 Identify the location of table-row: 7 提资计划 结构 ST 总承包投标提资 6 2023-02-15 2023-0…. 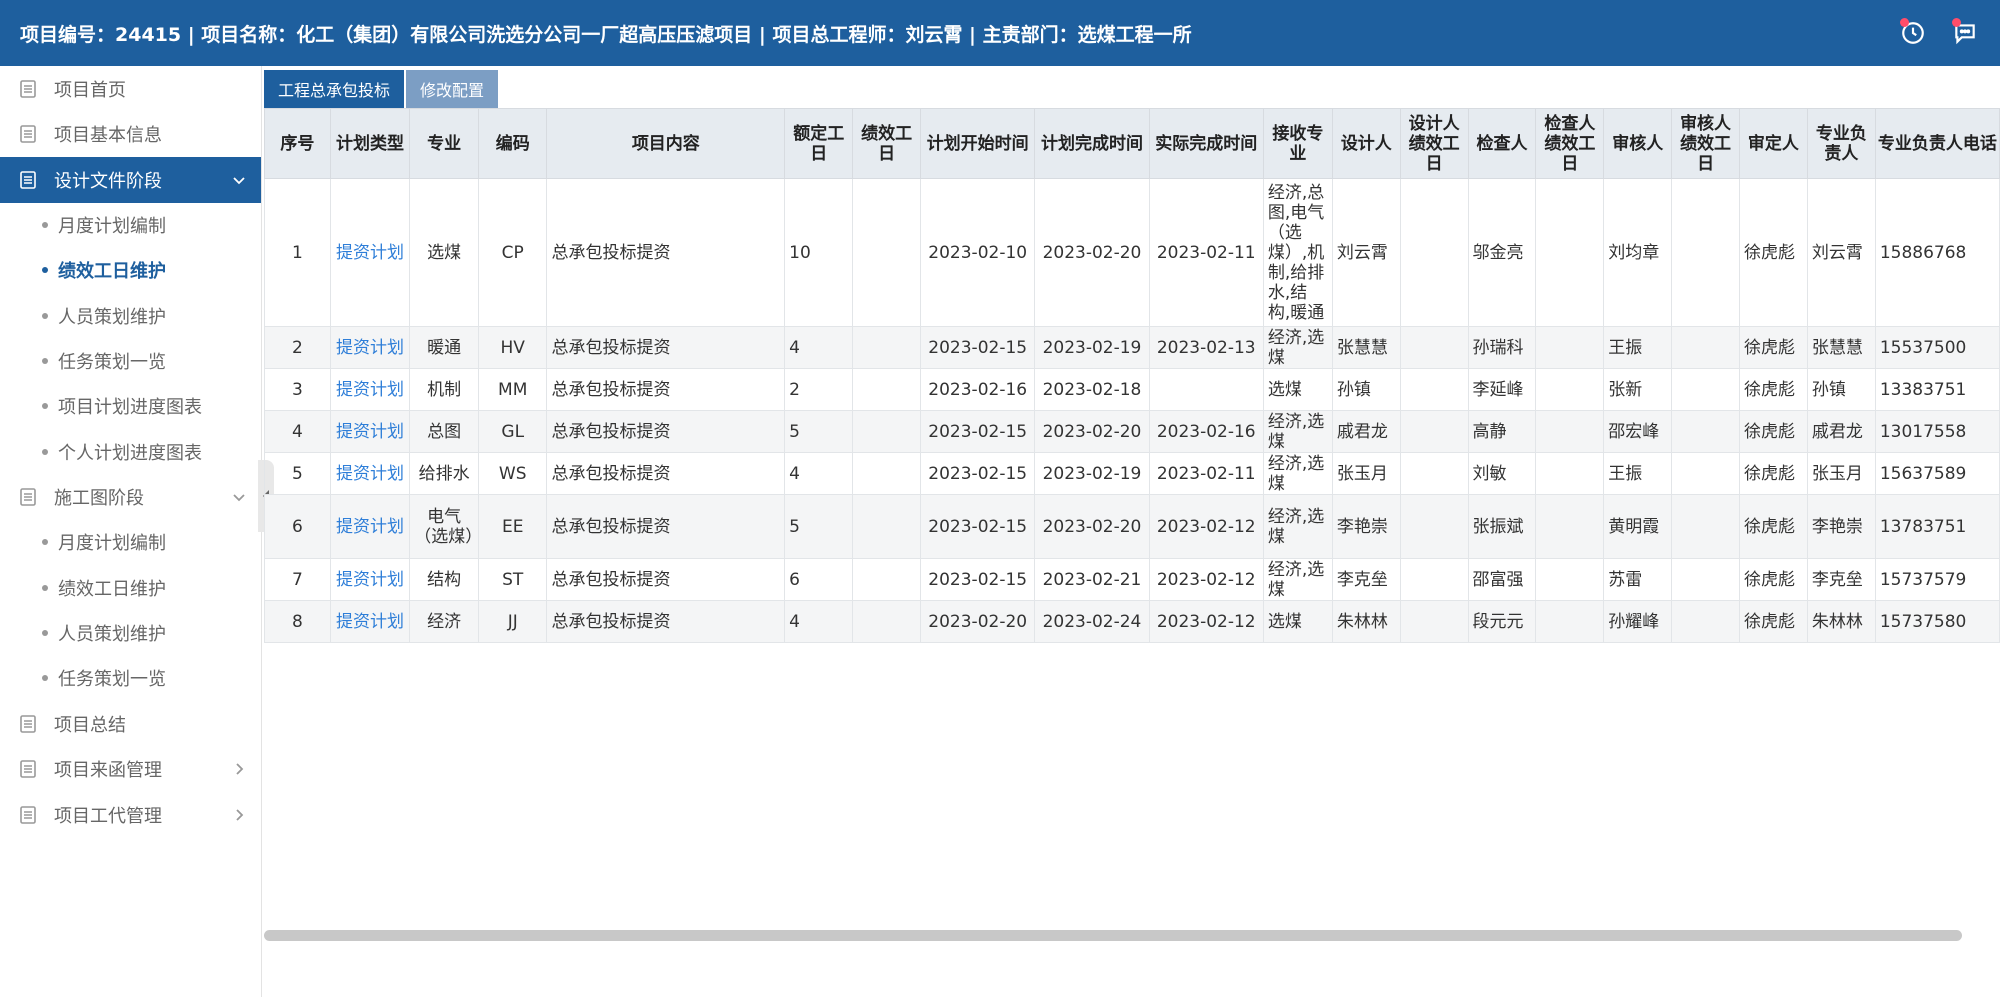
(1132, 579).